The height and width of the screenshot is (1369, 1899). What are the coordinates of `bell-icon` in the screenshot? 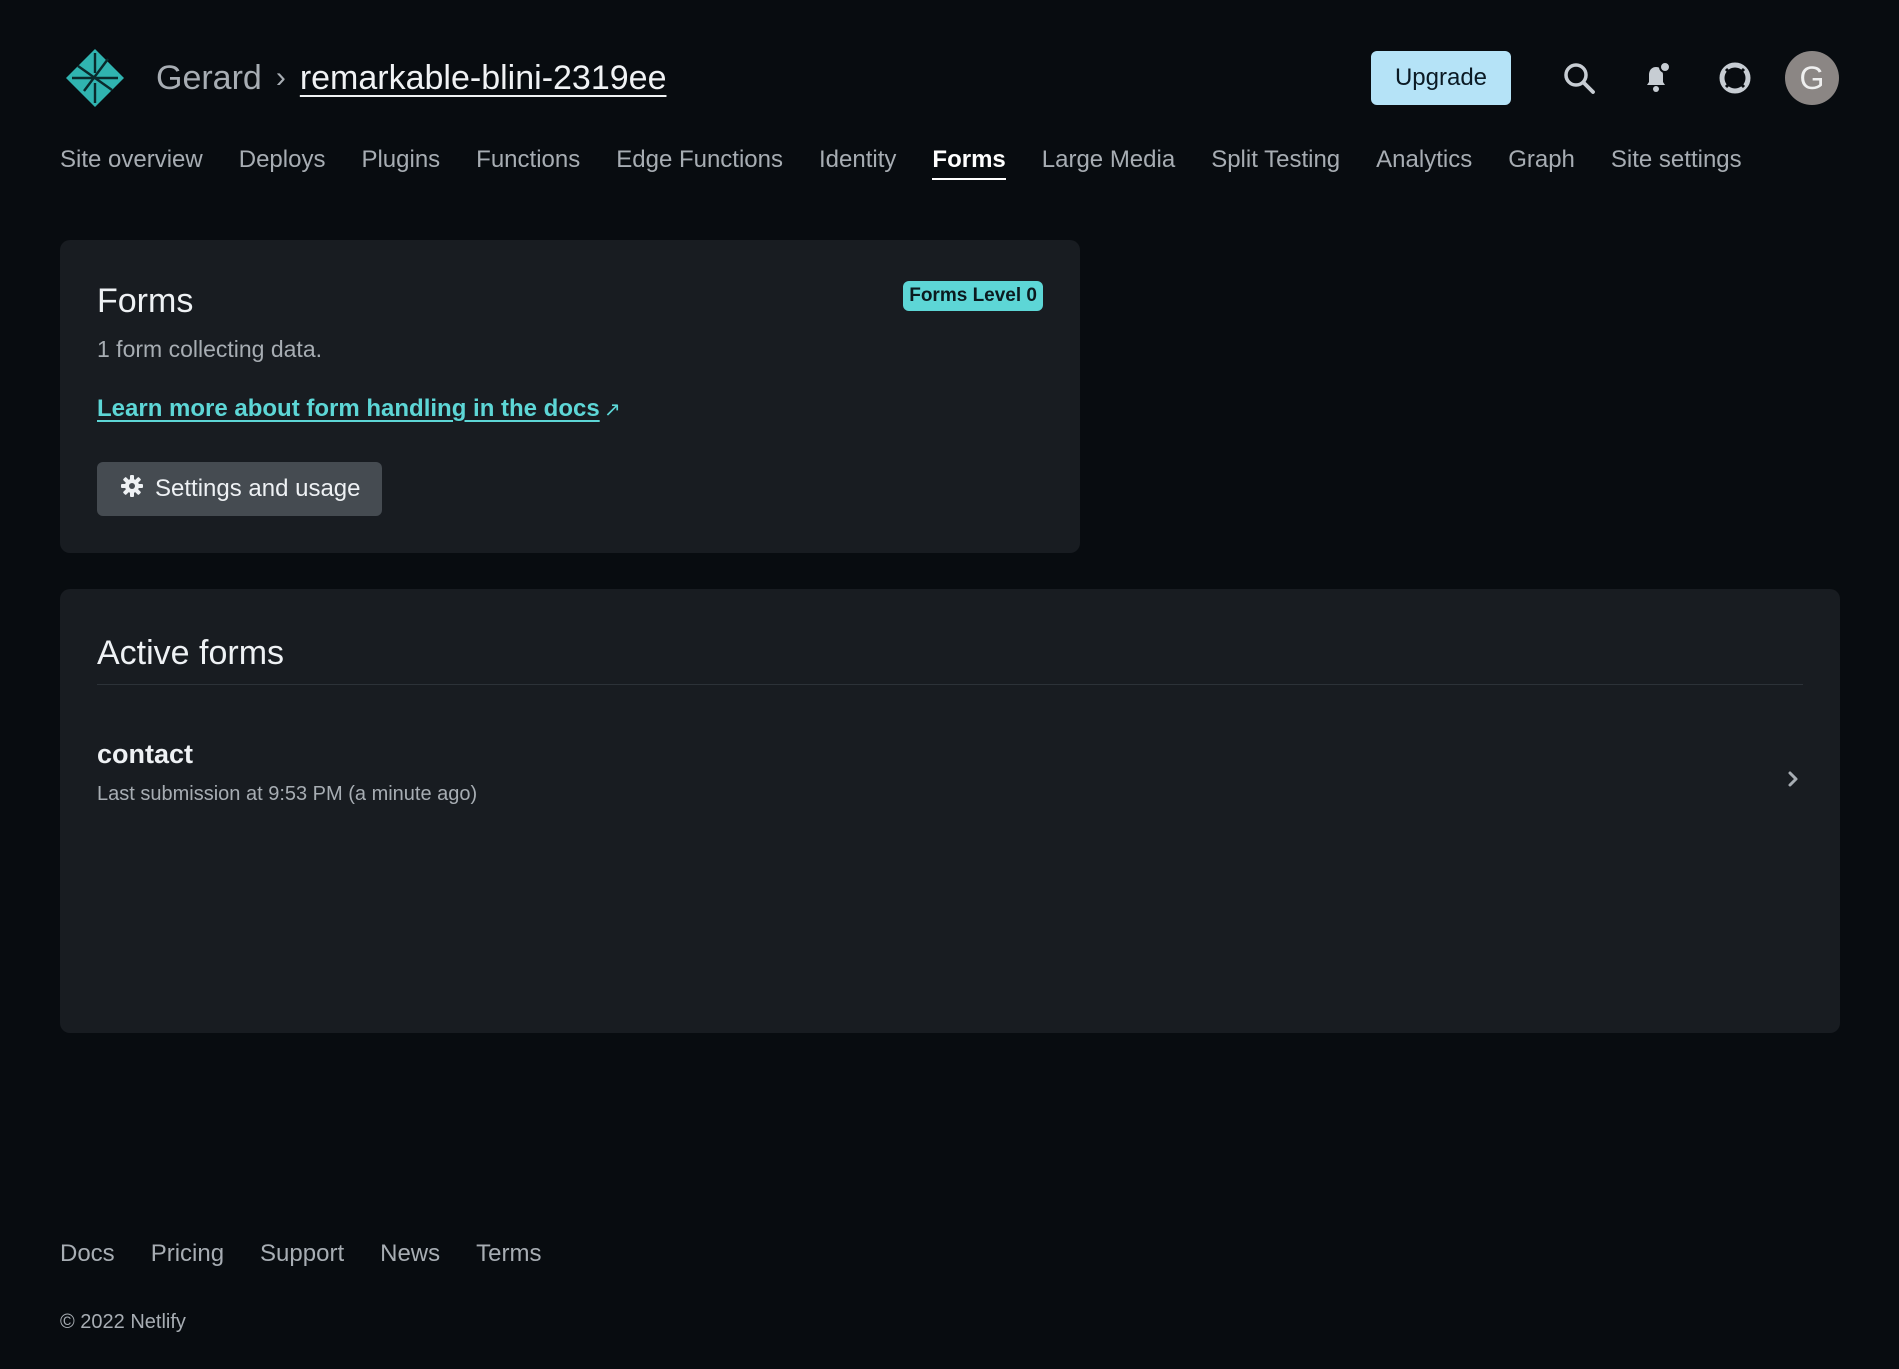 It's located at (1657, 78).